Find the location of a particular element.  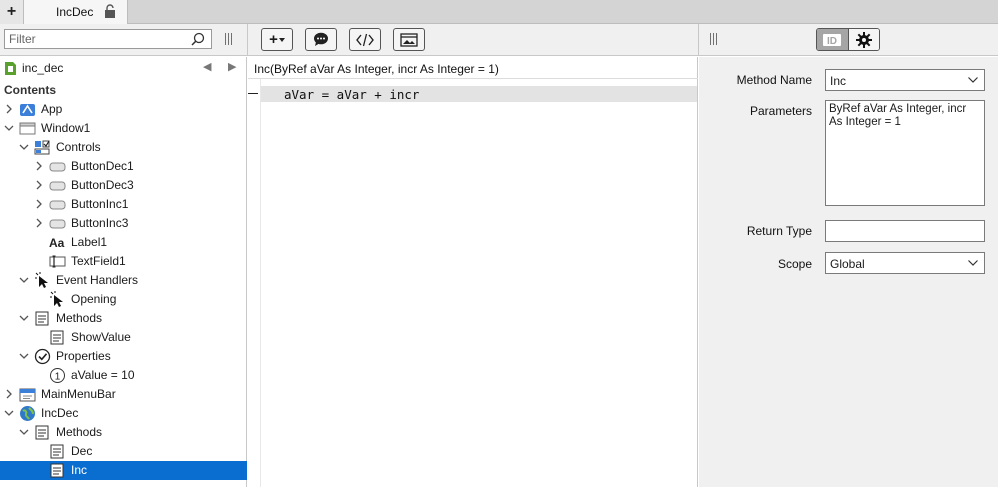

gear-icon is located at coordinates (863, 39).